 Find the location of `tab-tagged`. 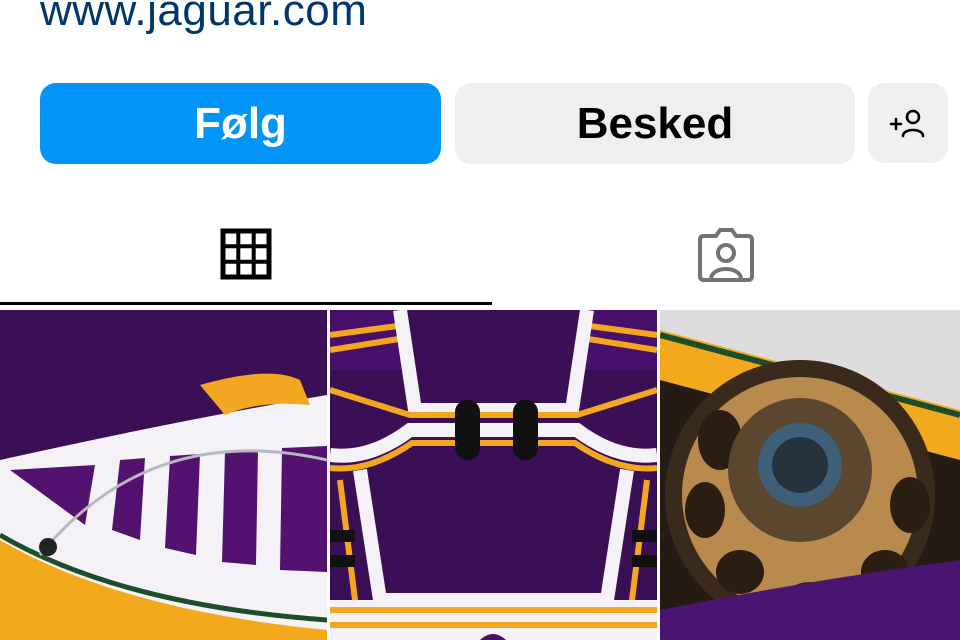

tab-tagged is located at coordinates (726, 254).